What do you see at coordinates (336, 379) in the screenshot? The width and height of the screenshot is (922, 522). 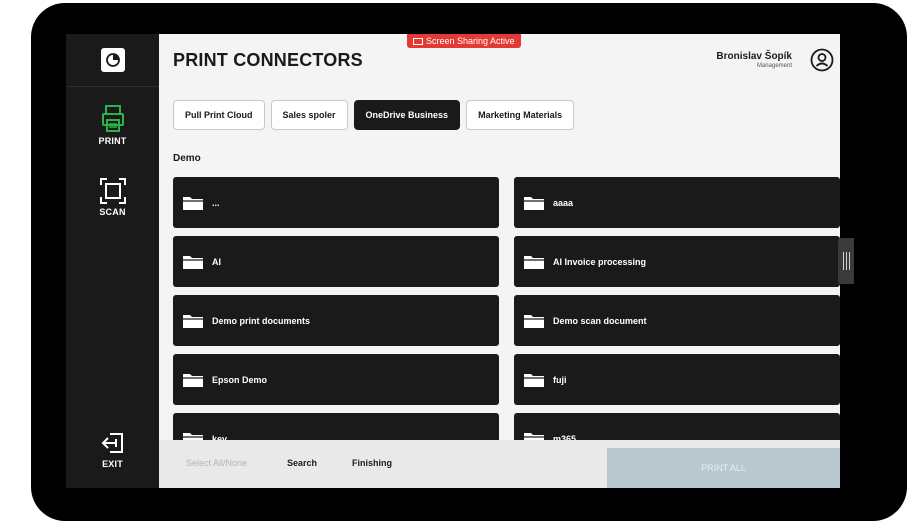 I see `folder-item: Epson Demo` at bounding box center [336, 379].